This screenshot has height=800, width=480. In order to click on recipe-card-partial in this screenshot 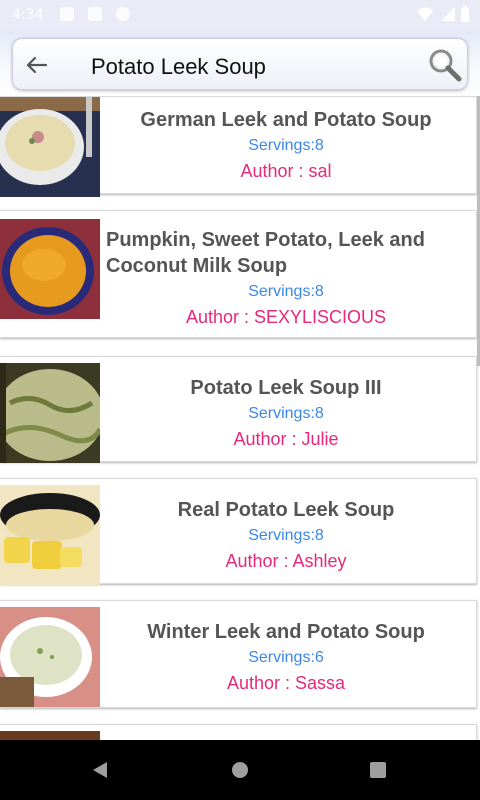, I will do `click(238, 732)`.